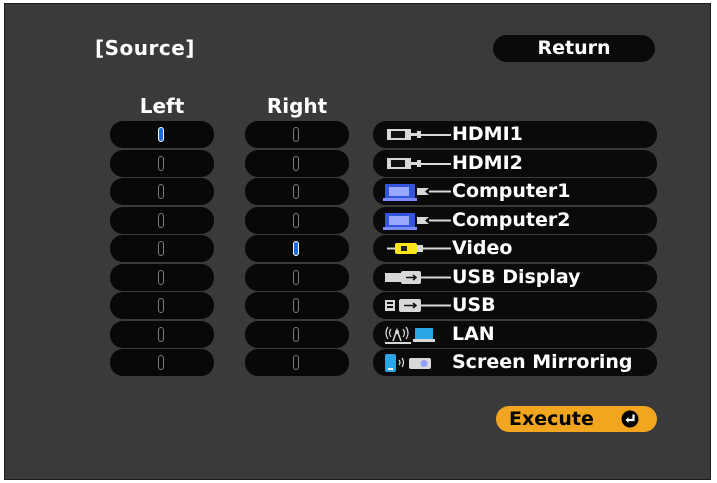 The width and height of the screenshot is (717, 483). I want to click on source-item: Screen Mirroring, so click(515, 362).